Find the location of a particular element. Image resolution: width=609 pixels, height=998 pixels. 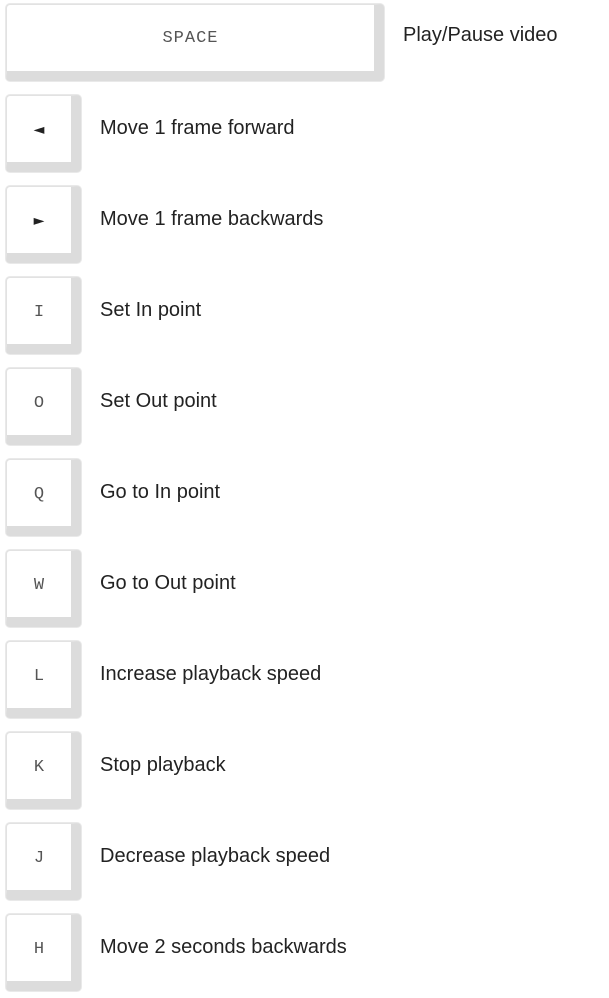

key-label: O is located at coordinates (39, 403).